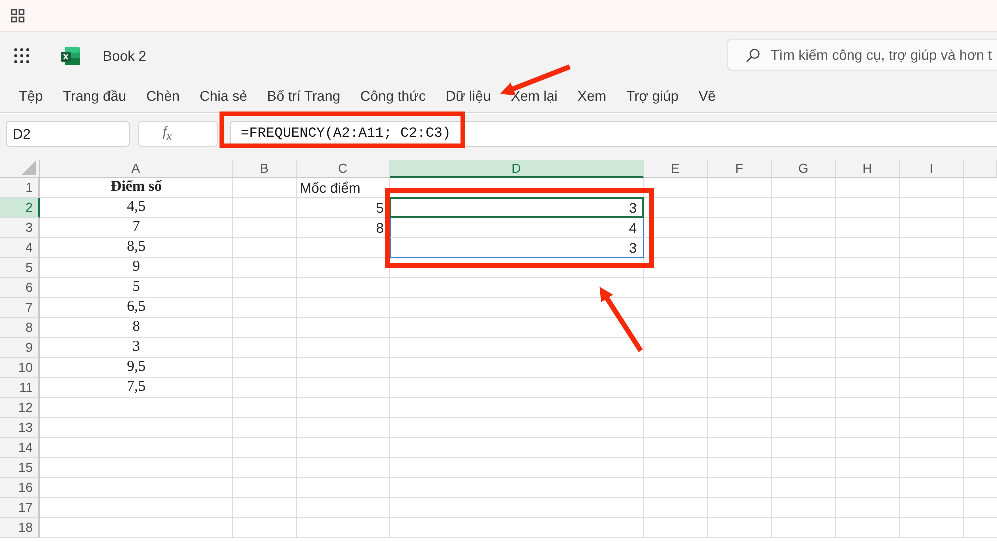 This screenshot has height=542, width=997. Describe the element at coordinates (22, 56) in the screenshot. I see `app-launcher-icon` at that location.